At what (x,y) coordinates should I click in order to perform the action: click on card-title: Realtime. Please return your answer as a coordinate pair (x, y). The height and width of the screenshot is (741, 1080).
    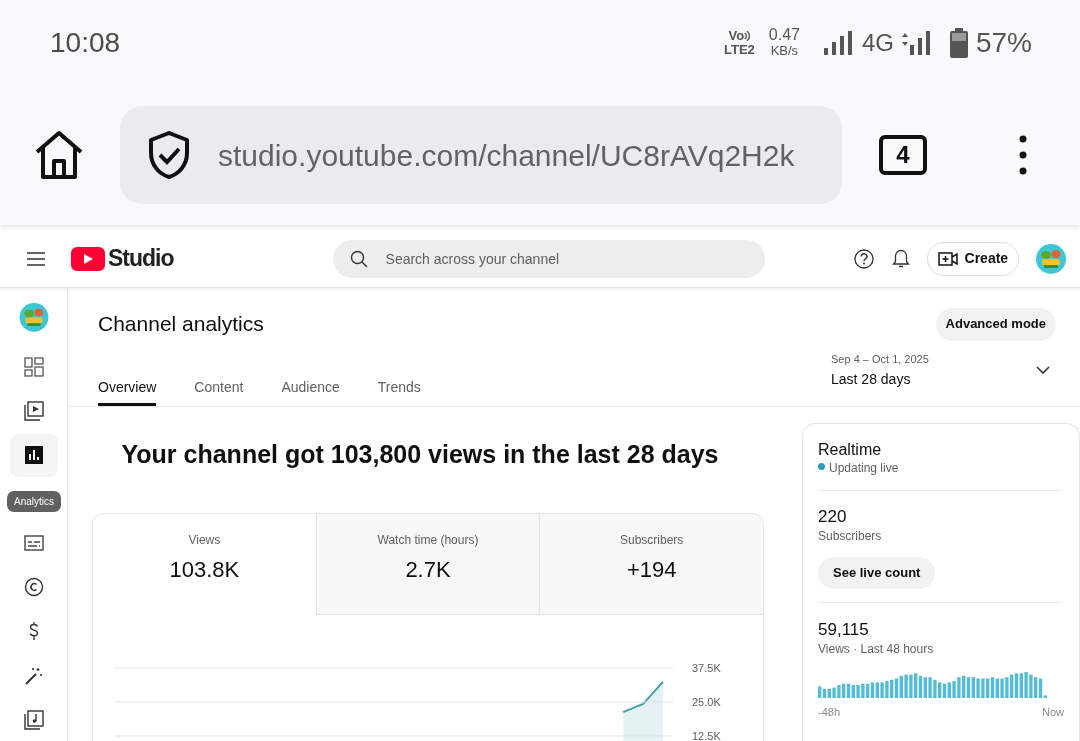
    Looking at the image, I should click on (850, 450).